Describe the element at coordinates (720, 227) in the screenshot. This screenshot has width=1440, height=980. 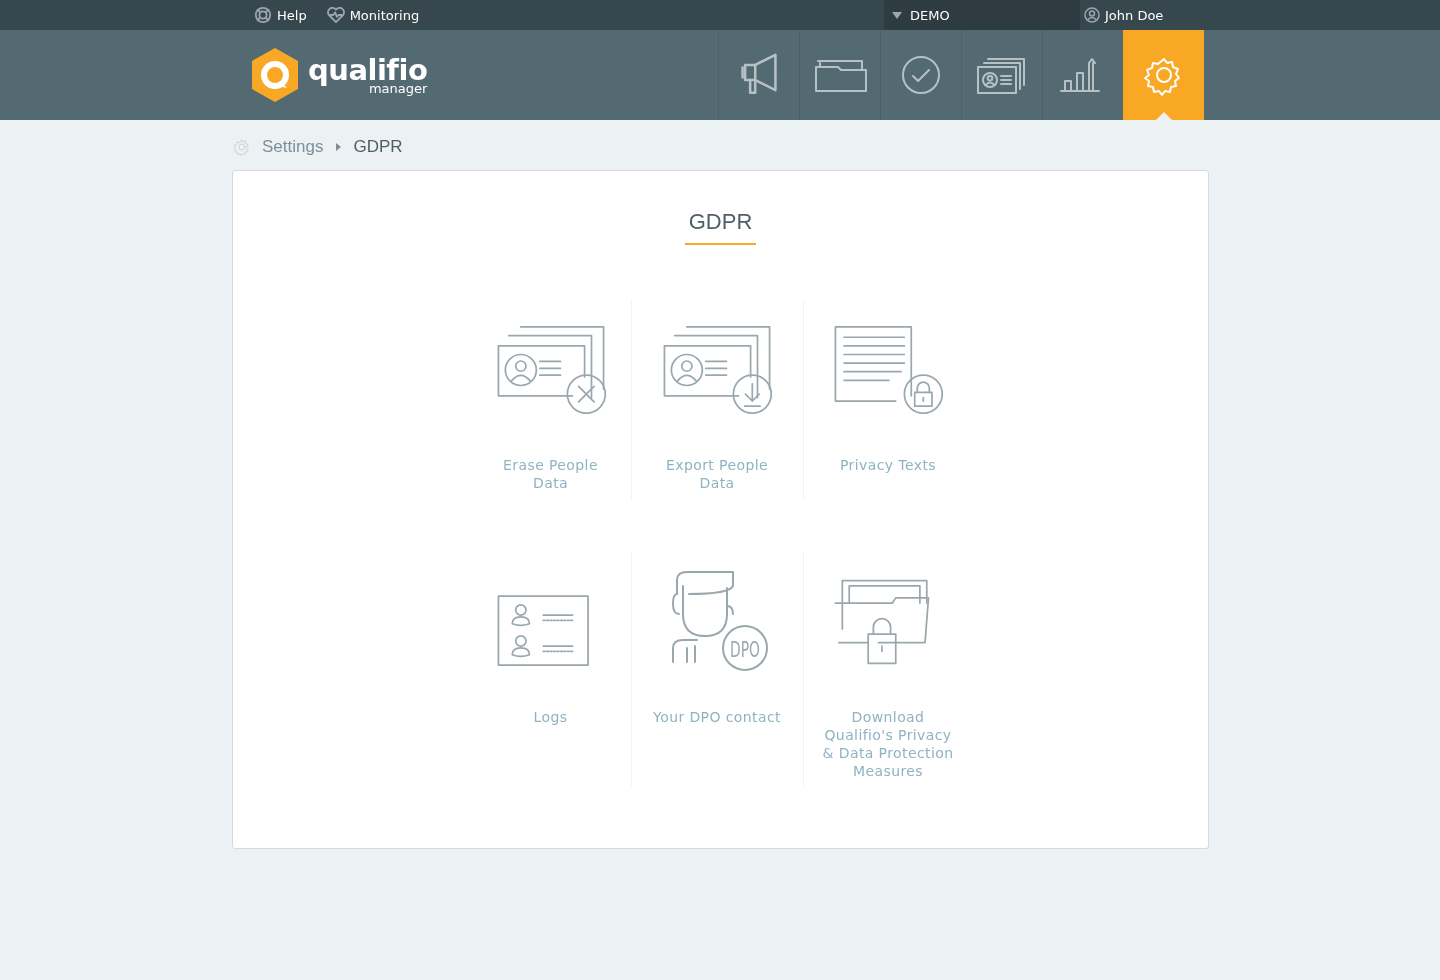
I see `page-title: GDPR` at that location.